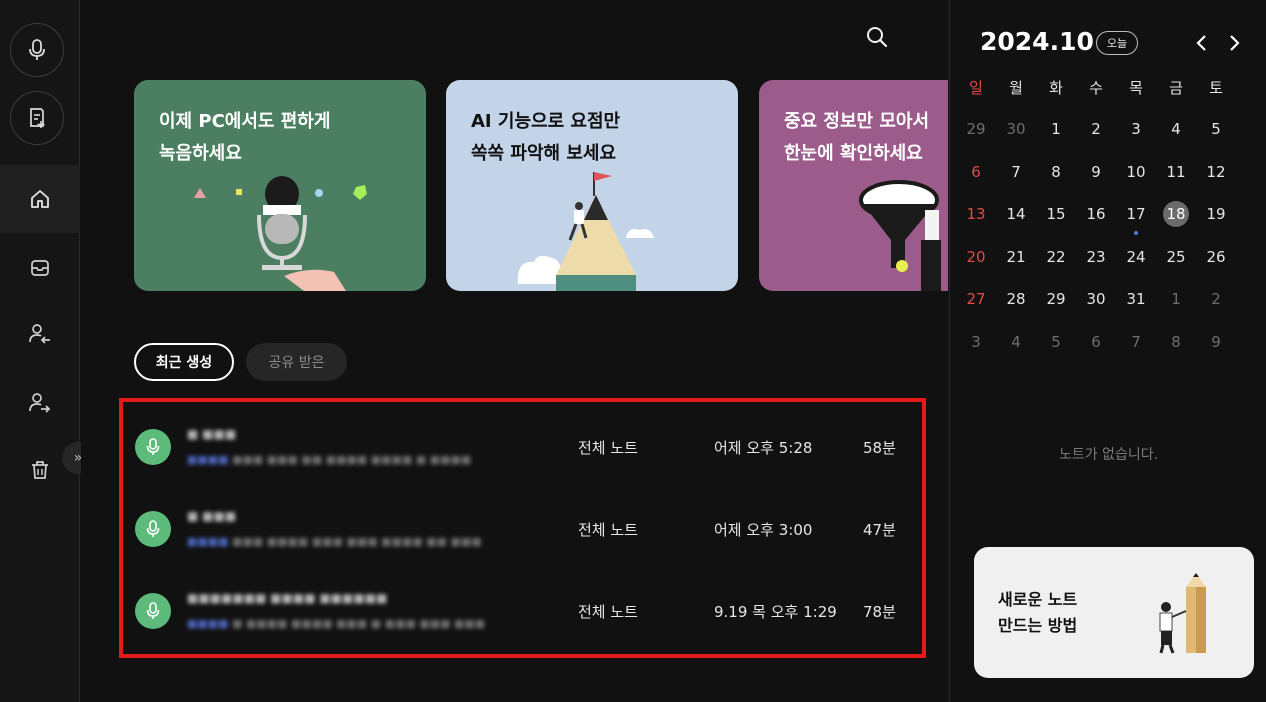 This screenshot has height=702, width=1266. Describe the element at coordinates (357, 541) in the screenshot. I see `note-preview-text: ■■■ ■■■■ ■■■ ■■■ ■■■■ ■■ ■■■` at that location.